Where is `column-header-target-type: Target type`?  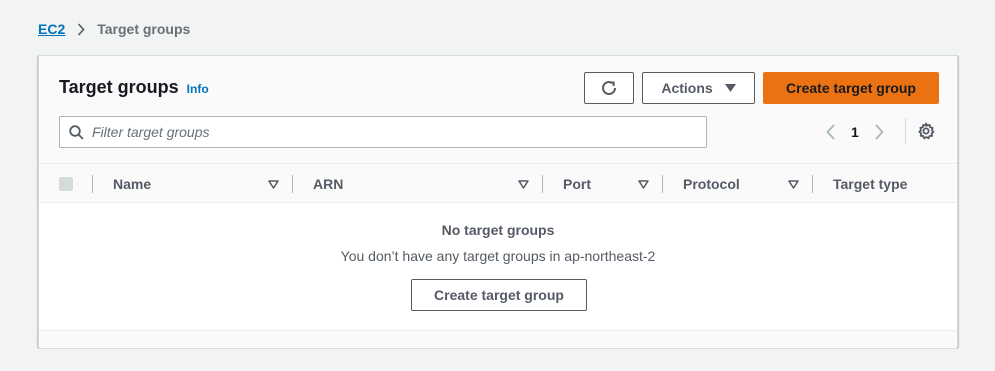
column-header-target-type: Target type is located at coordinates (893, 184).